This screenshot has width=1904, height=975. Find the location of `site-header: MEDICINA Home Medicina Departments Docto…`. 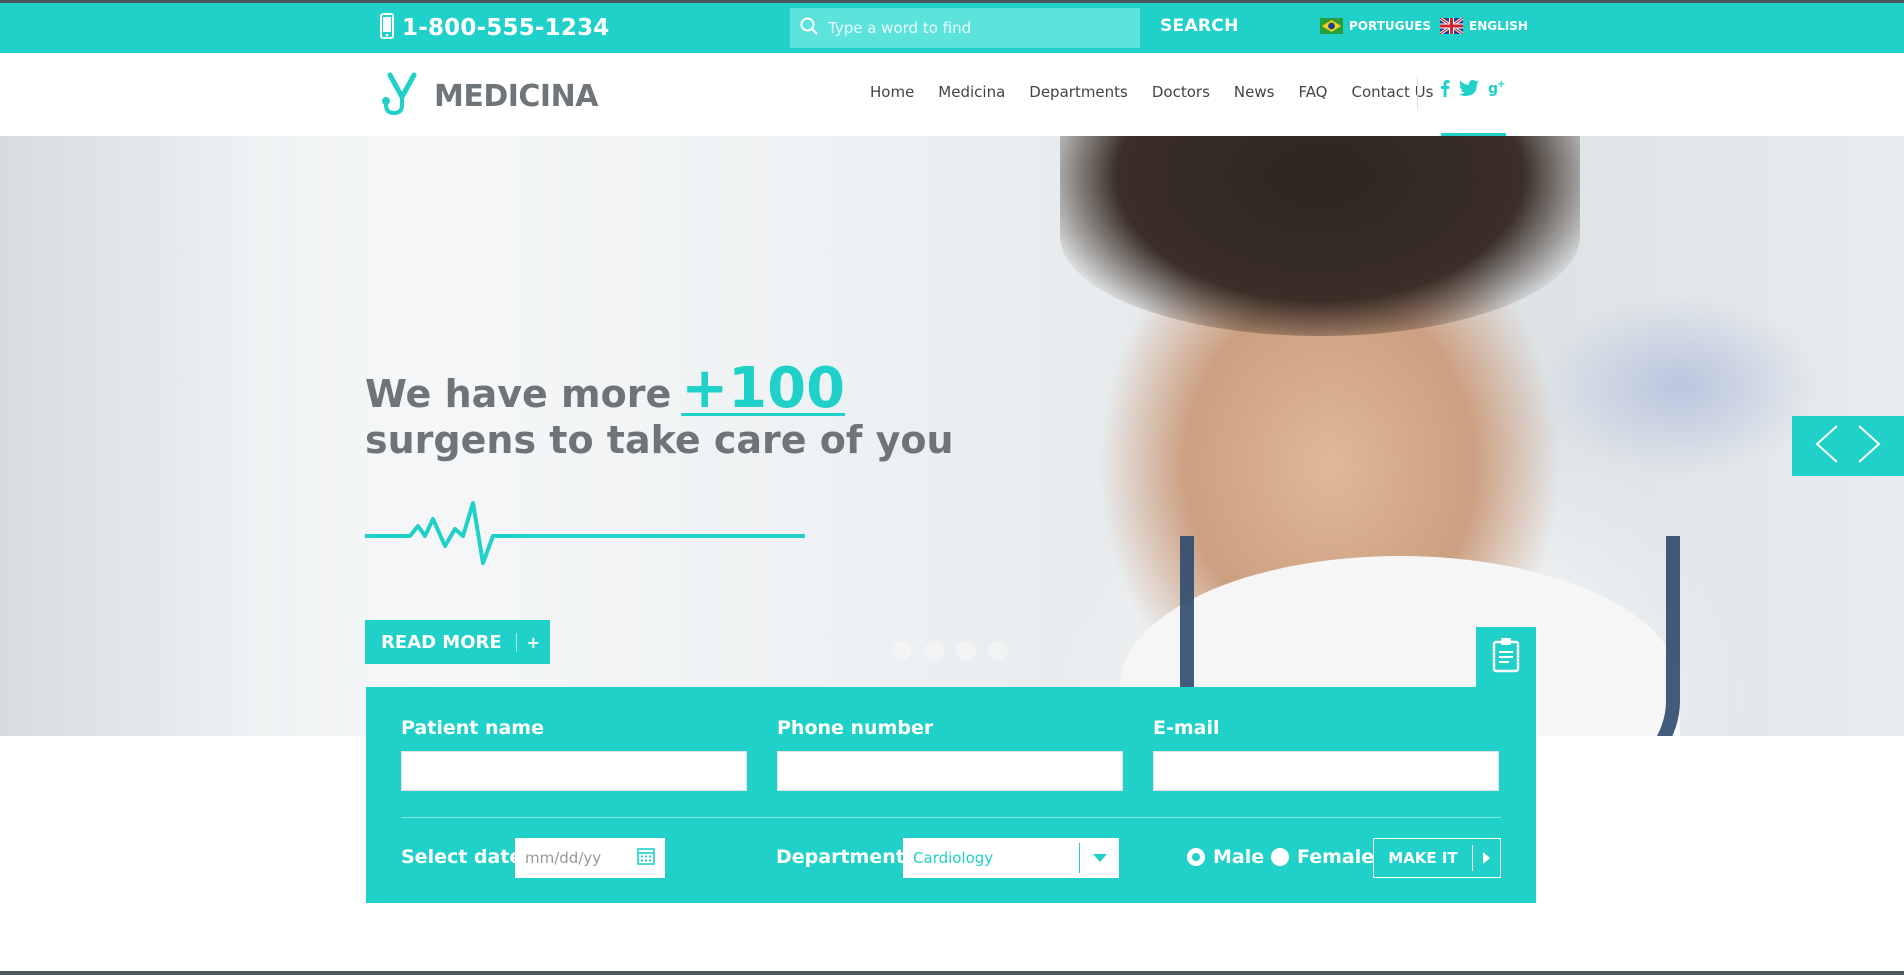

site-header: MEDICINA Home Medicina Departments Docto… is located at coordinates (952, 95).